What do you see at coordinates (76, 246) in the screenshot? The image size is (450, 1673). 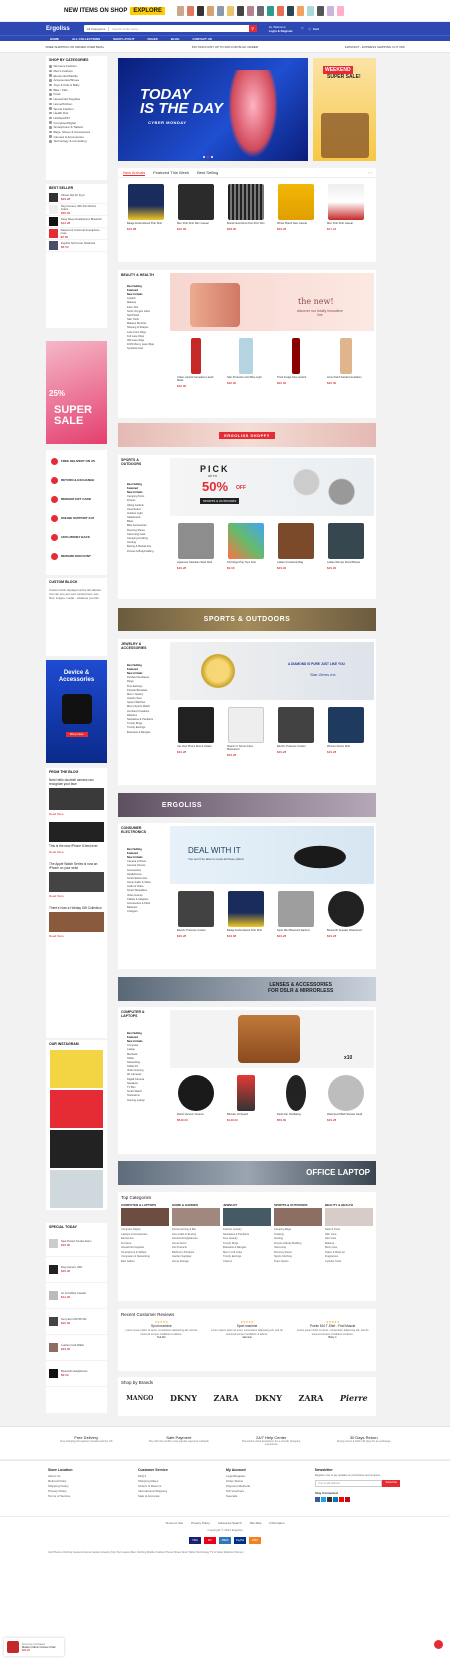 I see `bestseller-item: Ergoliss Soft Cover Notebook $6.50` at bounding box center [76, 246].